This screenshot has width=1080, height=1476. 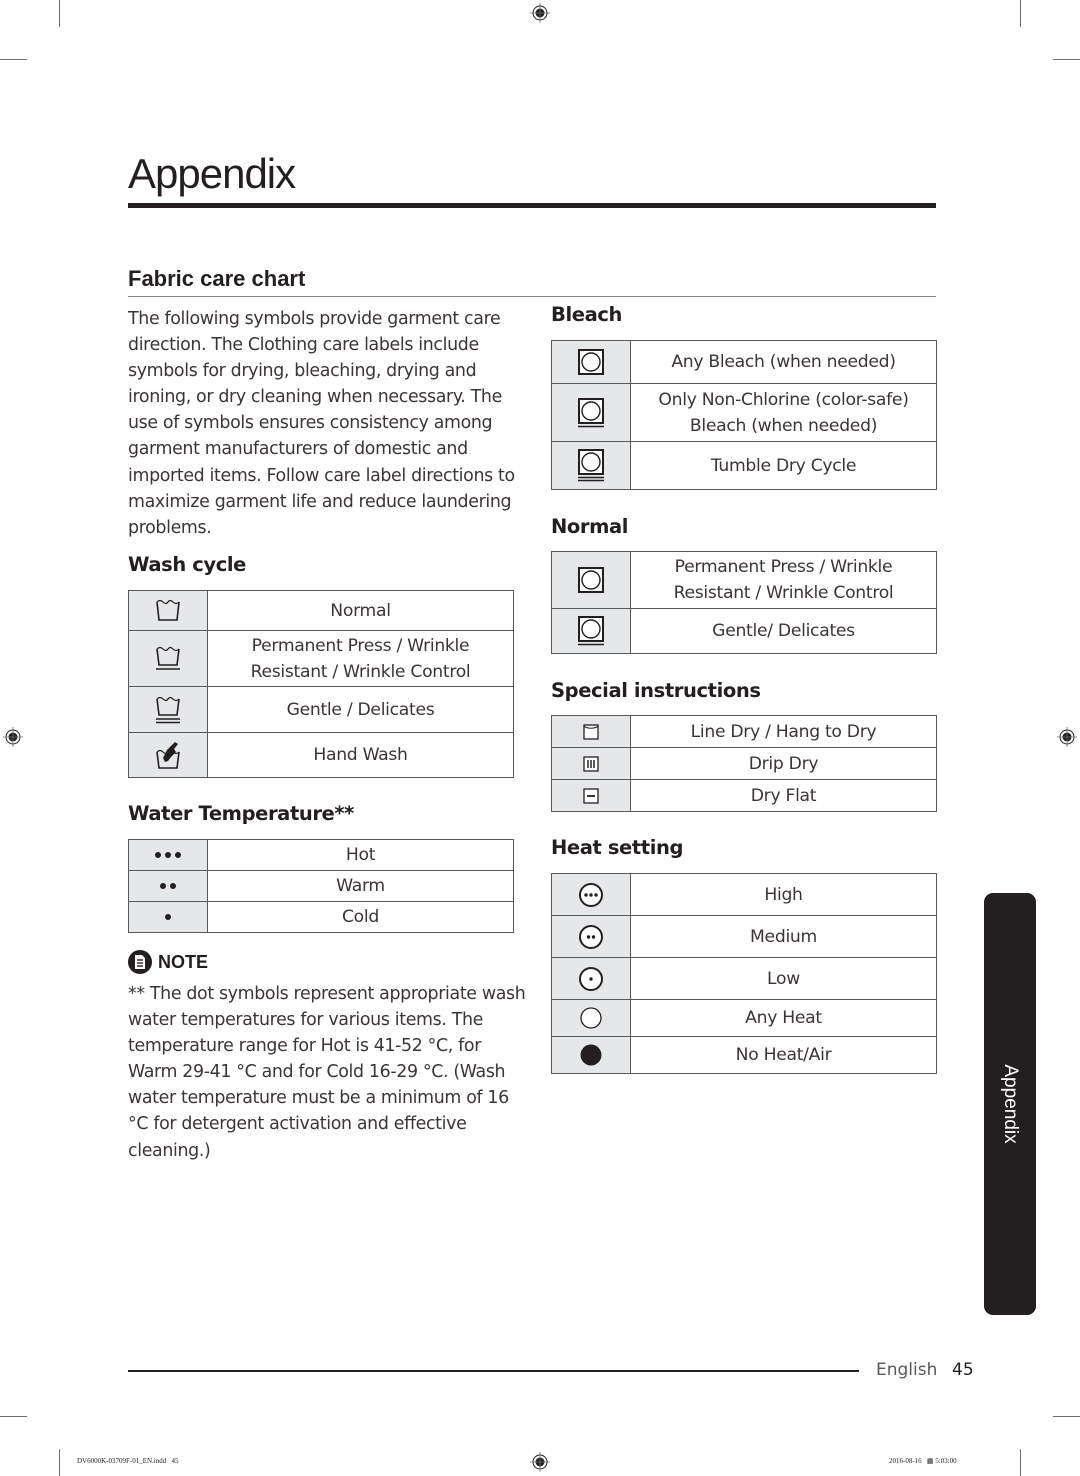 I want to click on table-row: Any Heat, so click(x=744, y=1018).